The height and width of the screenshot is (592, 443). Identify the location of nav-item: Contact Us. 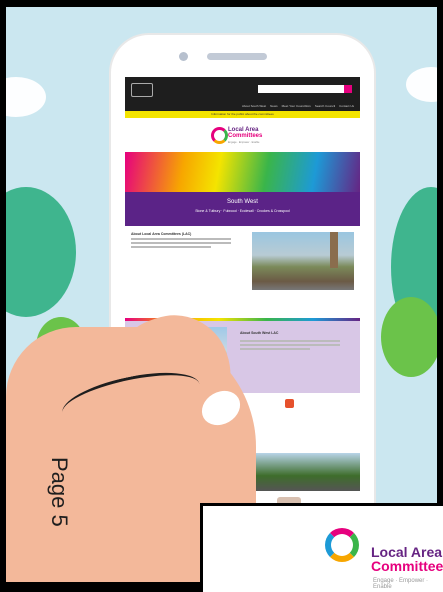
(346, 106).